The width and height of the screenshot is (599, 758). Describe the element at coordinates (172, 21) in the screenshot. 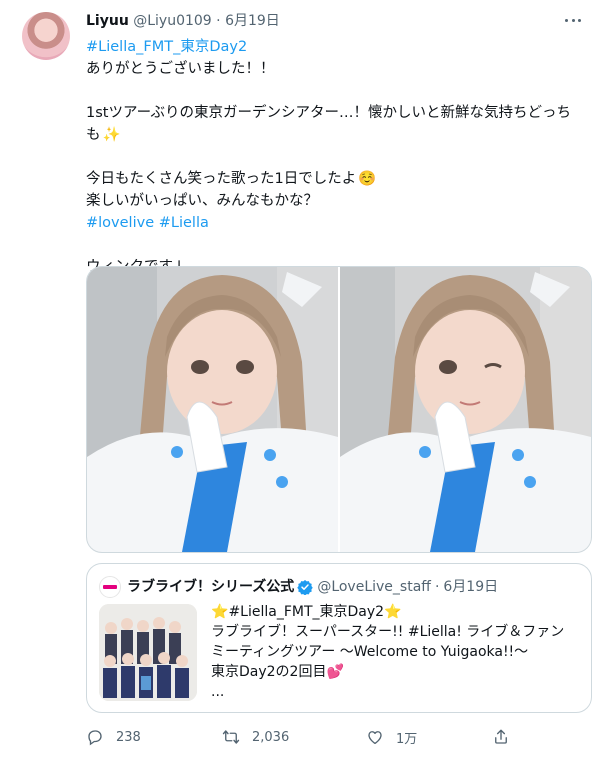

I see `handle: @Liyu0109` at that location.